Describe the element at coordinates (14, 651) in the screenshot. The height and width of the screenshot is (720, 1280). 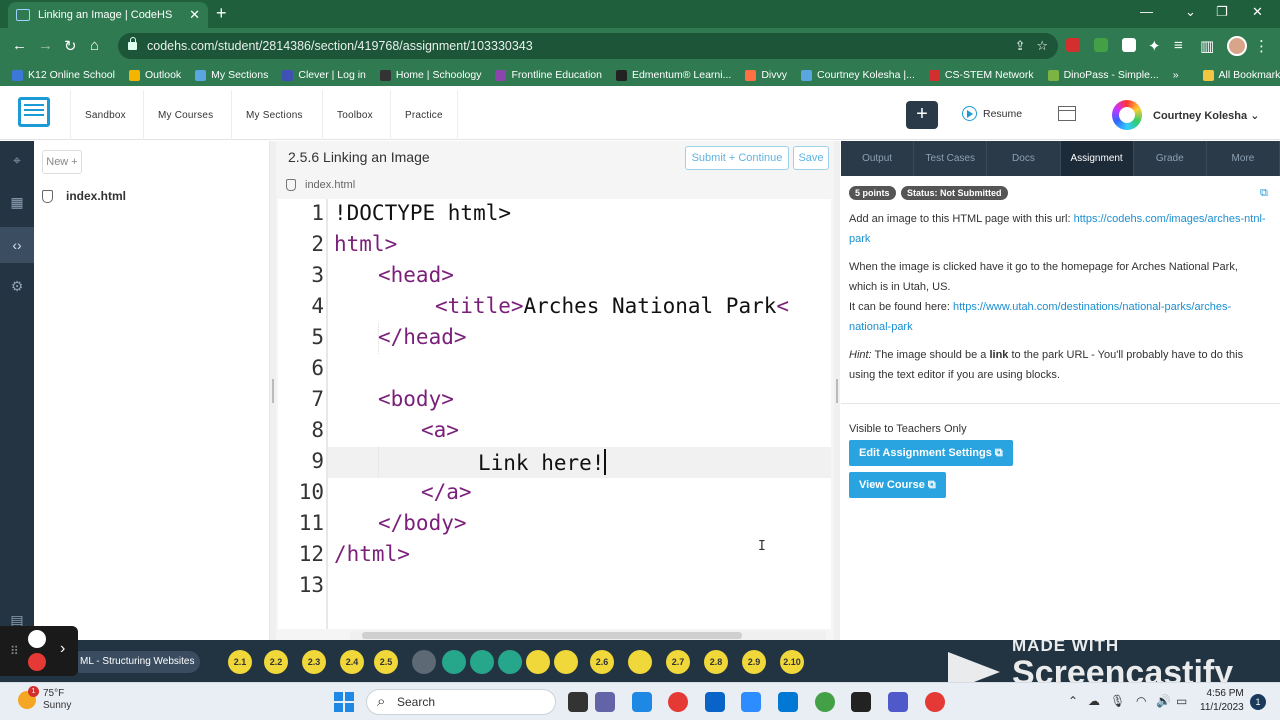
I see `drag-handle-icon: ⠿` at that location.